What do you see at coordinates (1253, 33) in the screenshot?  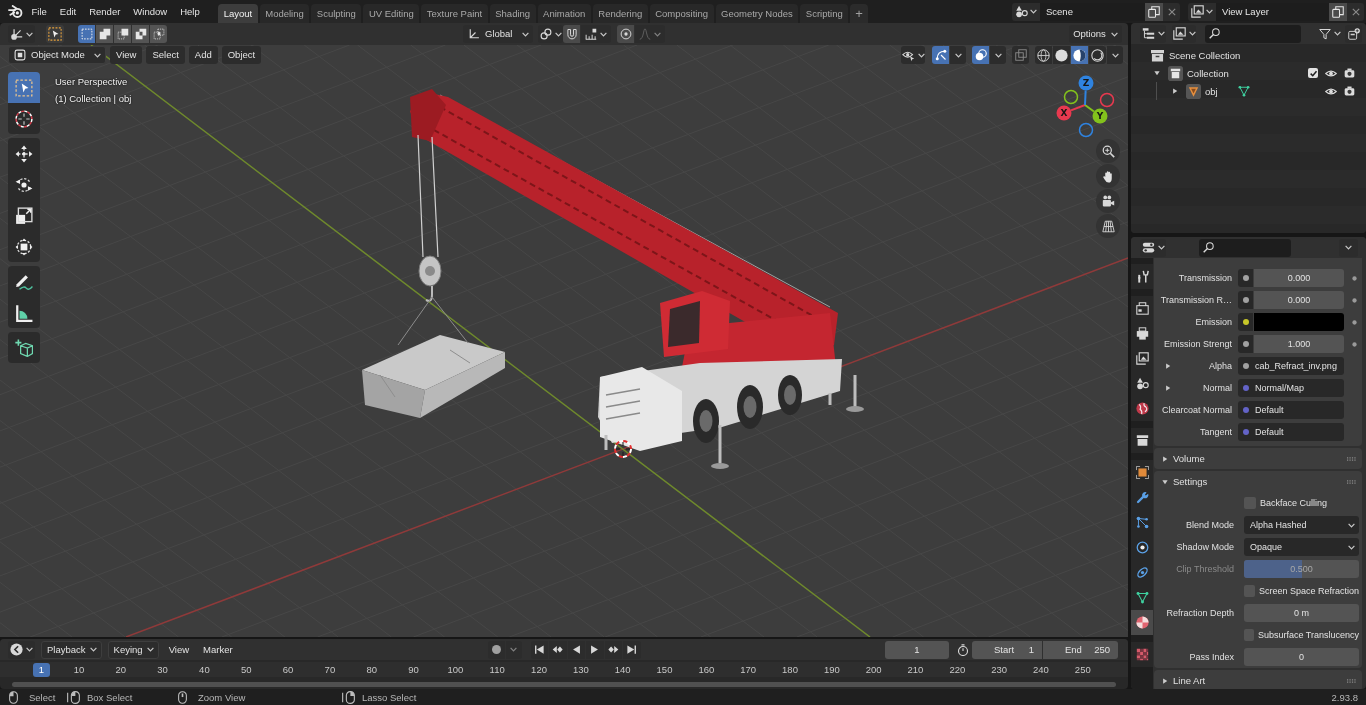 I see `search-field` at bounding box center [1253, 33].